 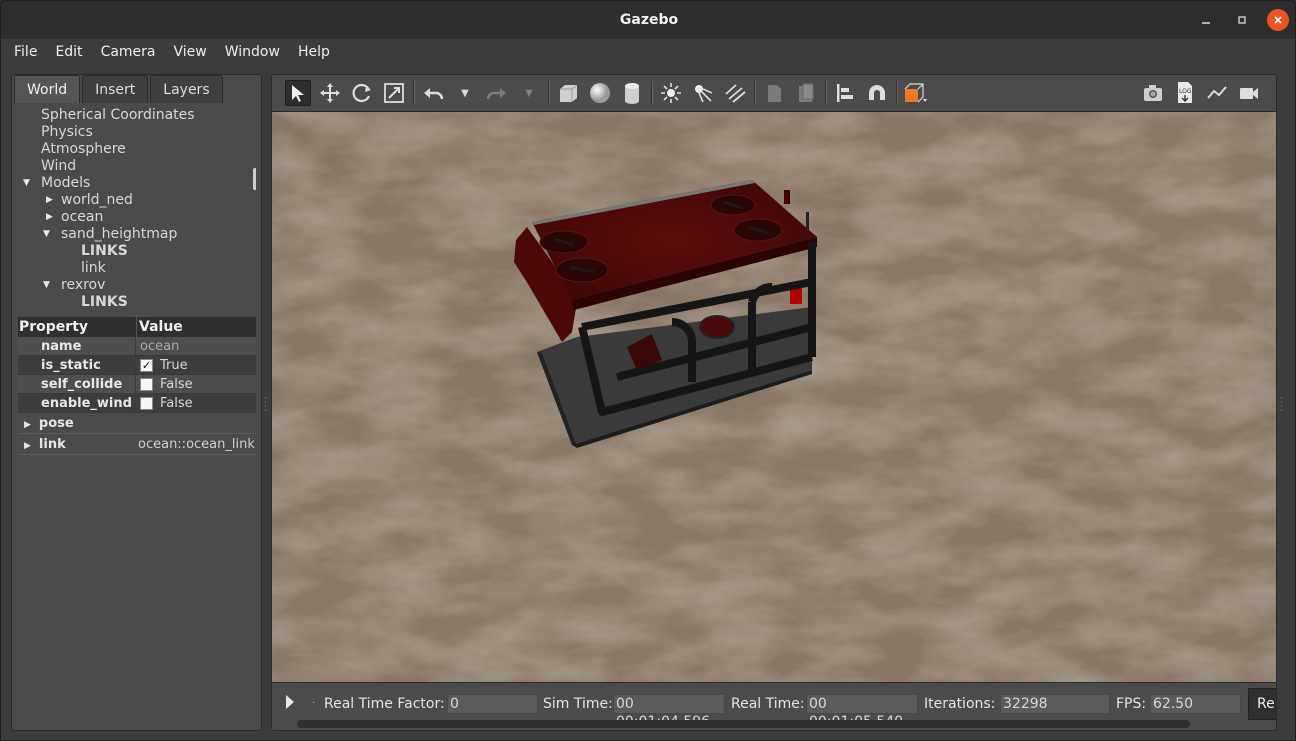 I want to click on tree-item-atmosphere: Atmosphere, so click(x=137, y=149).